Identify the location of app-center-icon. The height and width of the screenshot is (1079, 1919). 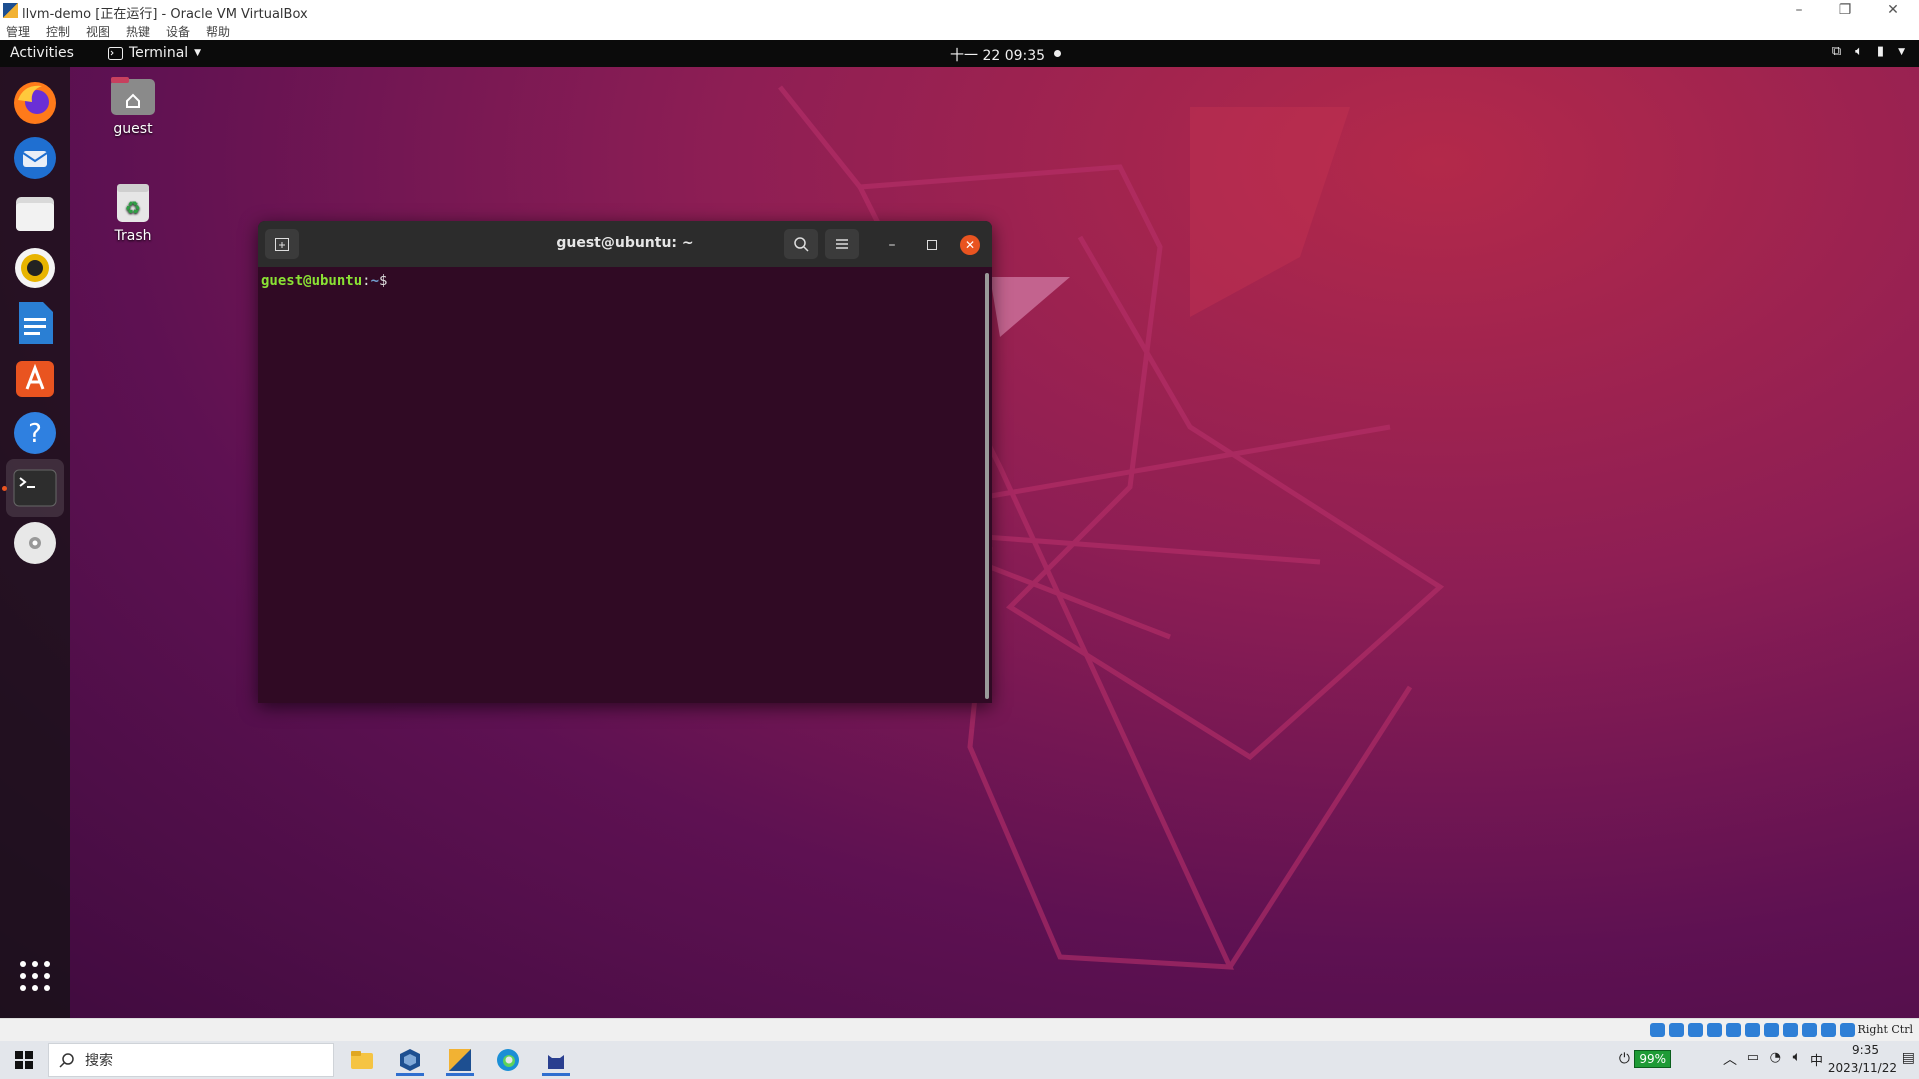
(35, 379).